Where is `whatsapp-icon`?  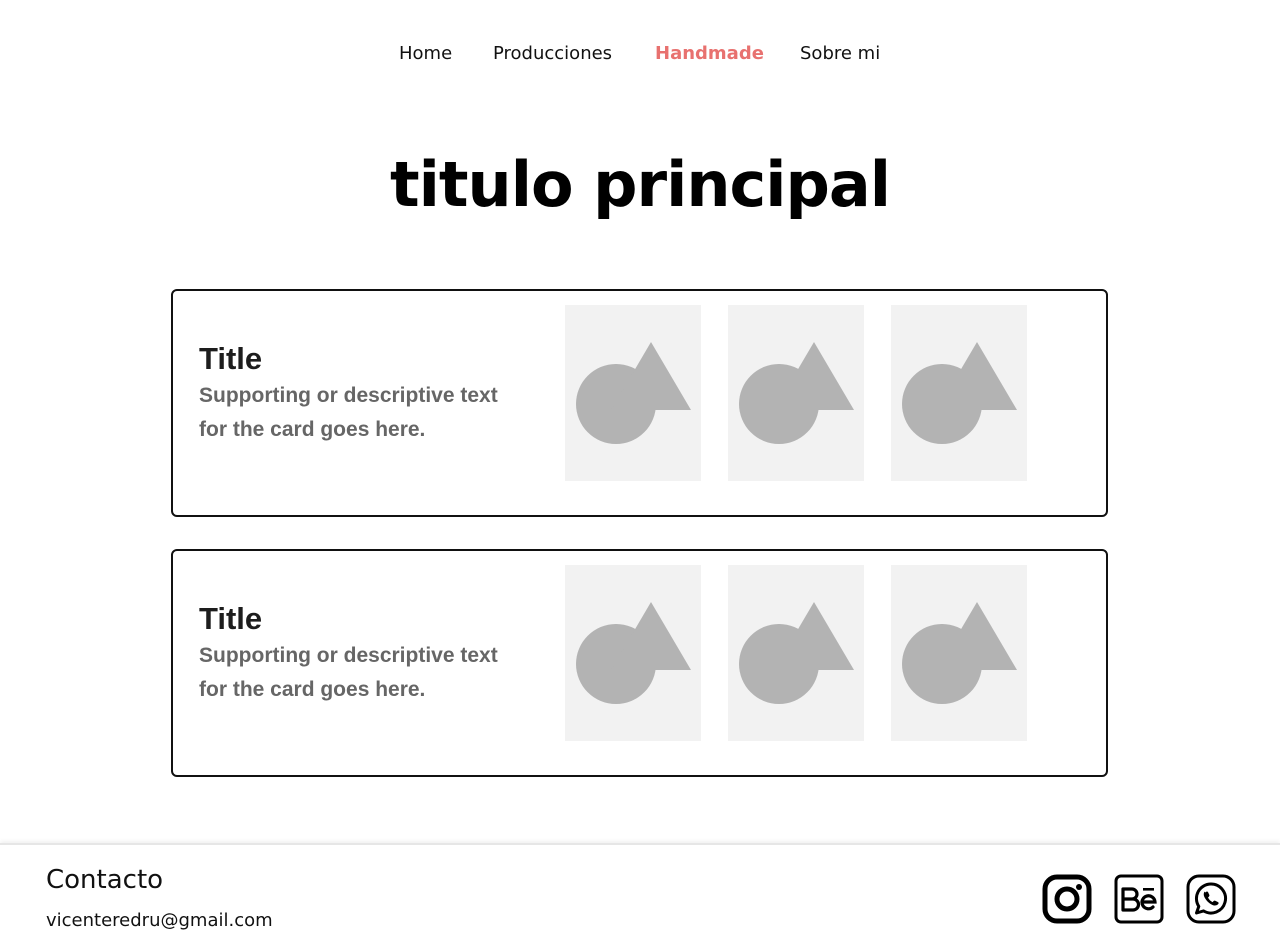
whatsapp-icon is located at coordinates (1211, 899).